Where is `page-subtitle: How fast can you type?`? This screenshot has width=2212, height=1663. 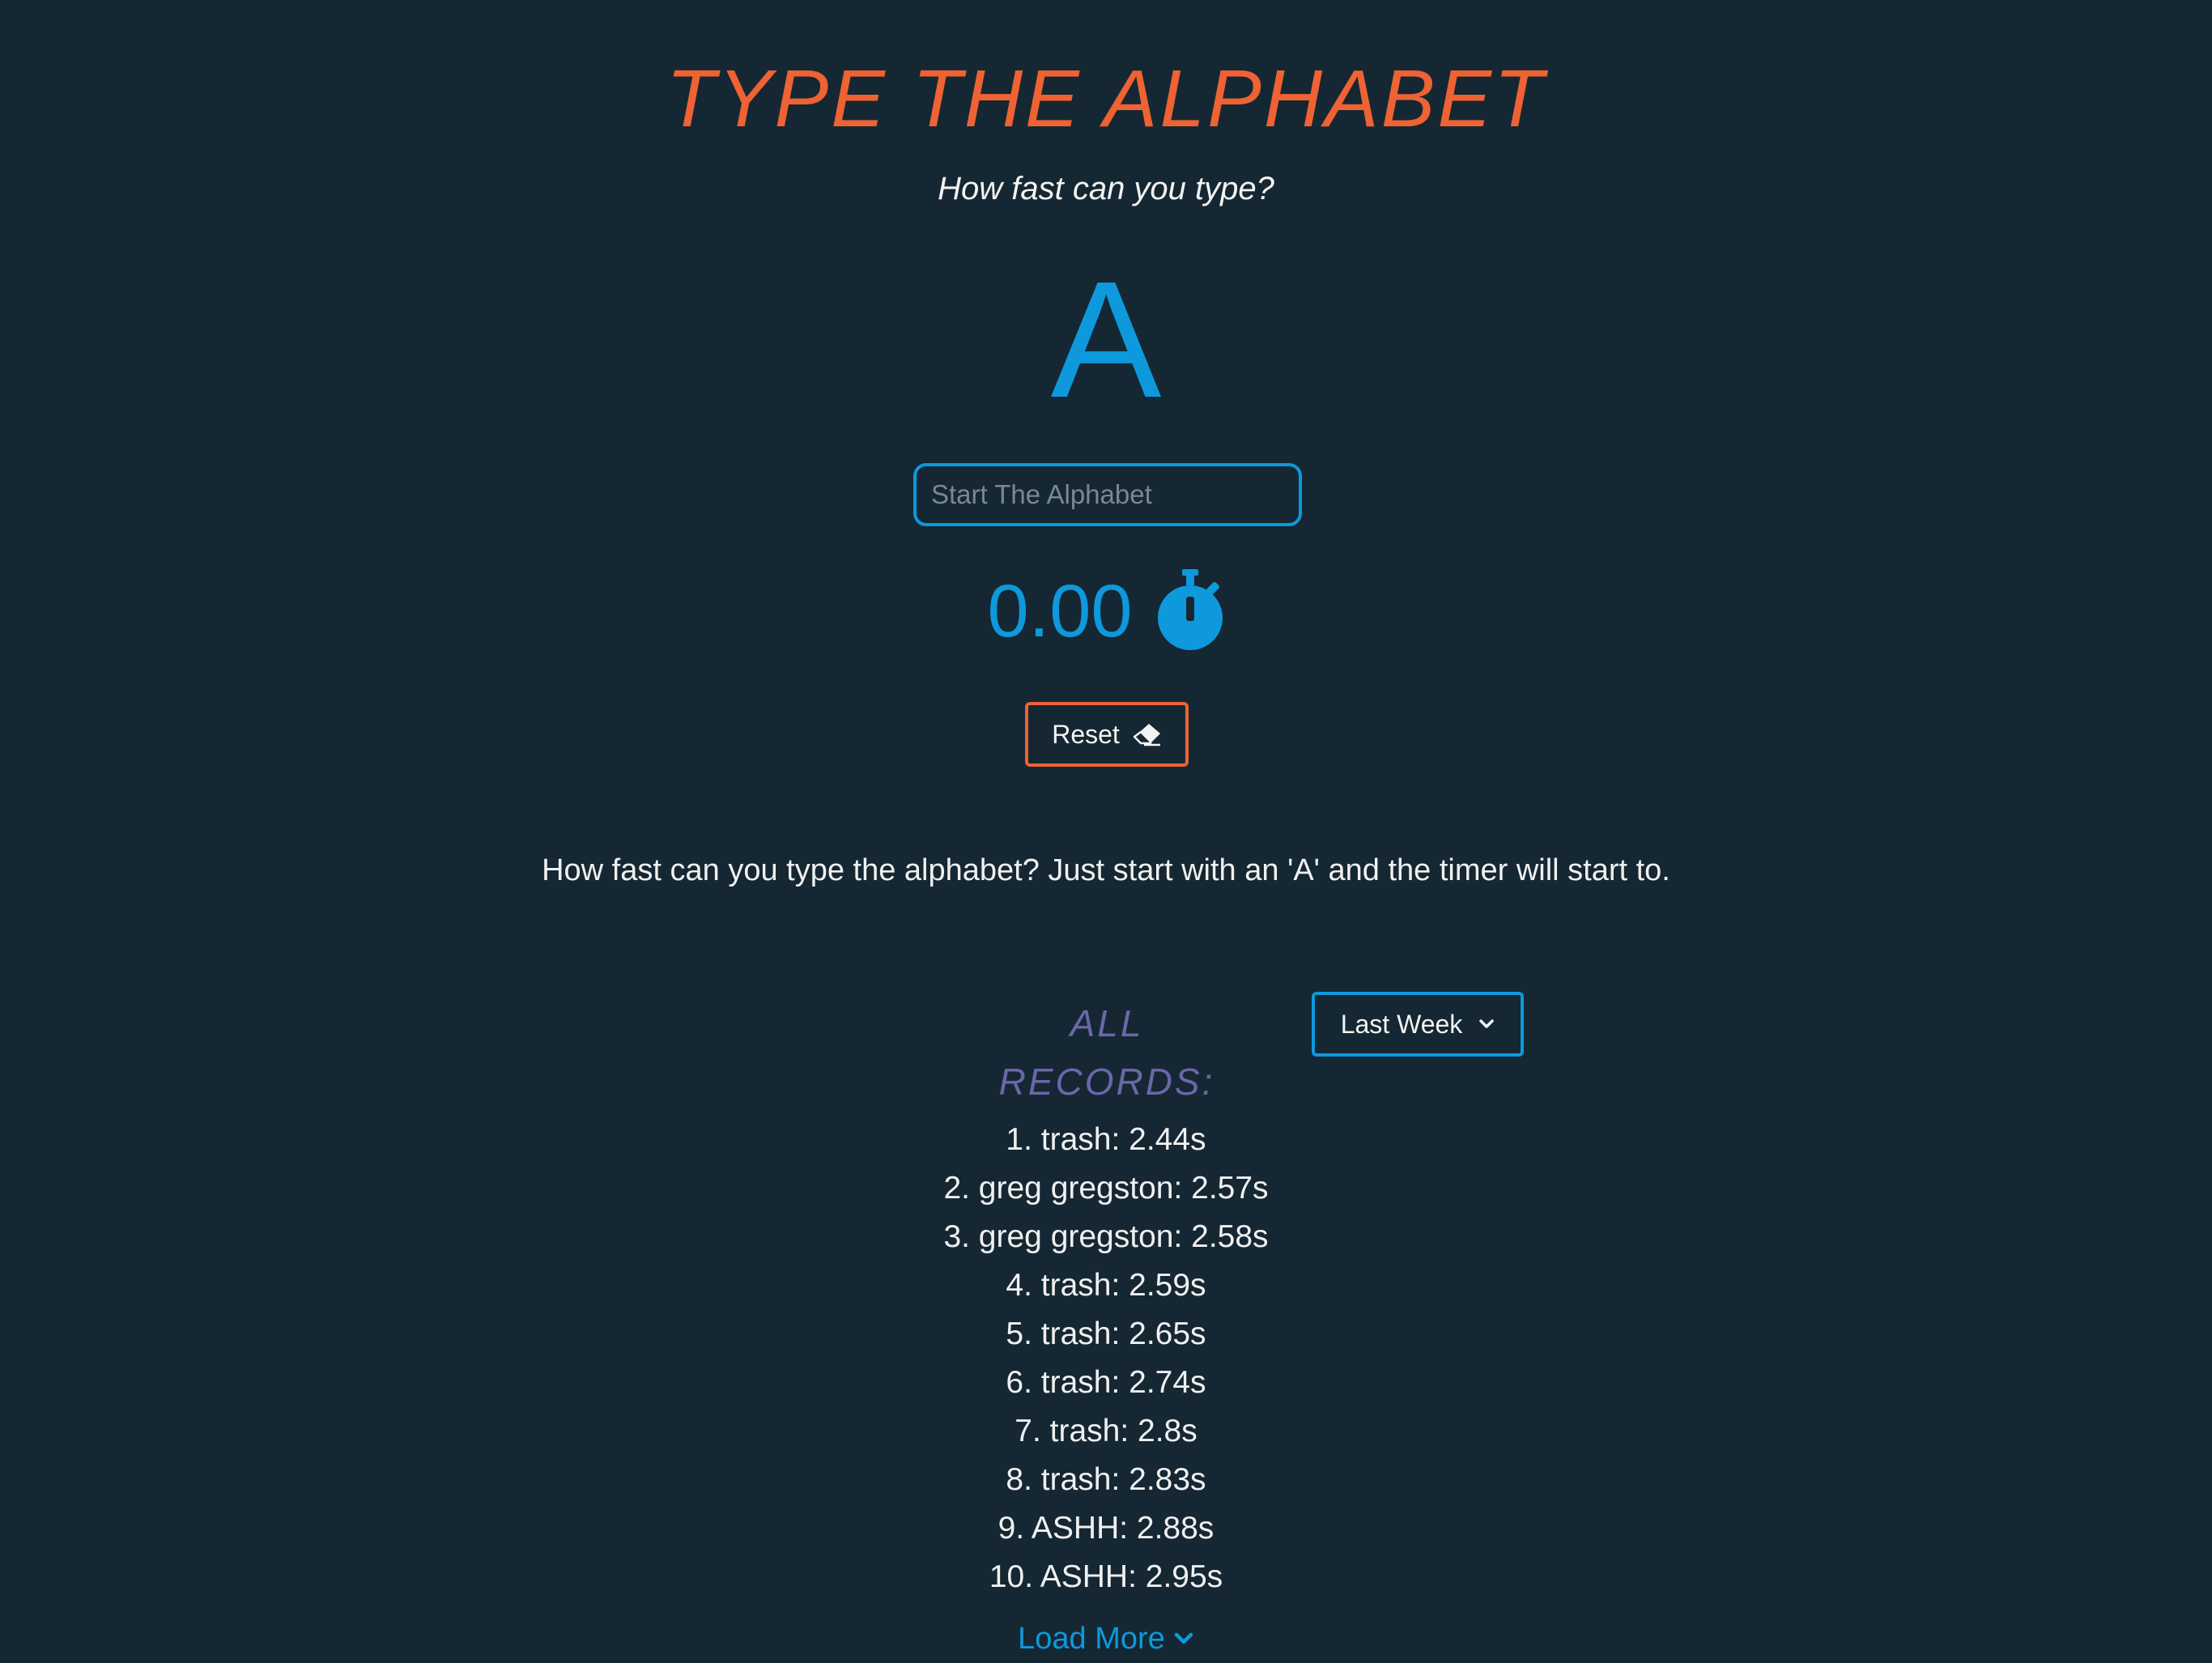 page-subtitle: How fast can you type? is located at coordinates (1106, 188).